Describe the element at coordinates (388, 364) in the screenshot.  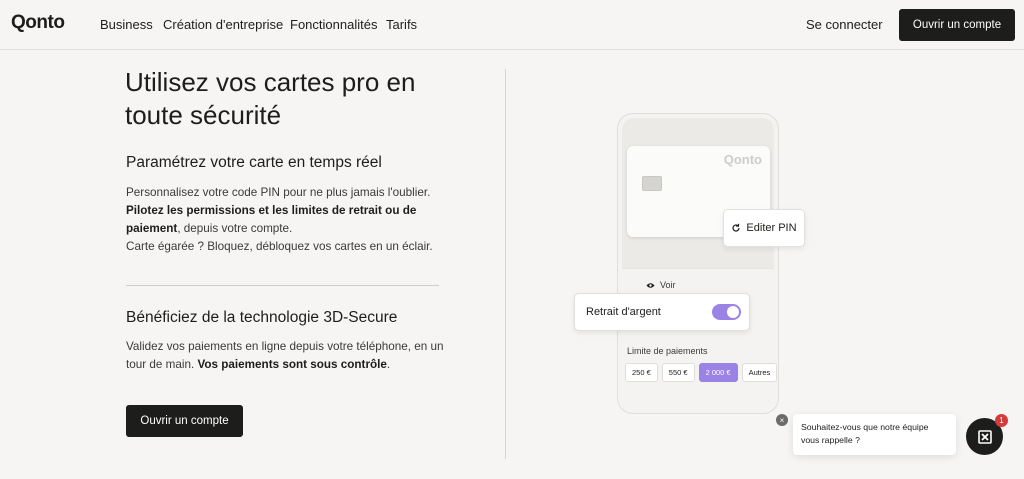
I see `text-period: .` at that location.